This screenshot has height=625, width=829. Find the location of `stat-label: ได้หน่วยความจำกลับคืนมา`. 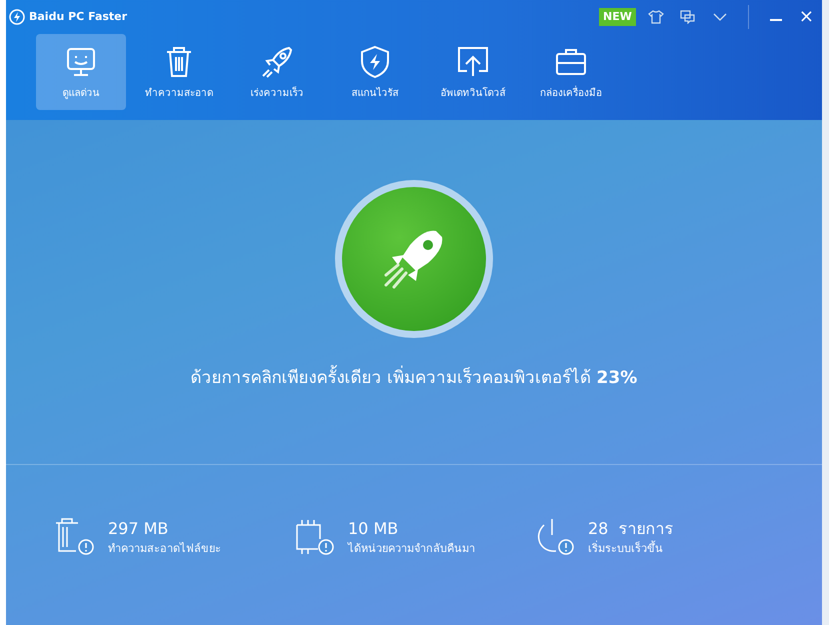

stat-label: ได้หน่วยความจำกลับคืนมา is located at coordinates (411, 549).